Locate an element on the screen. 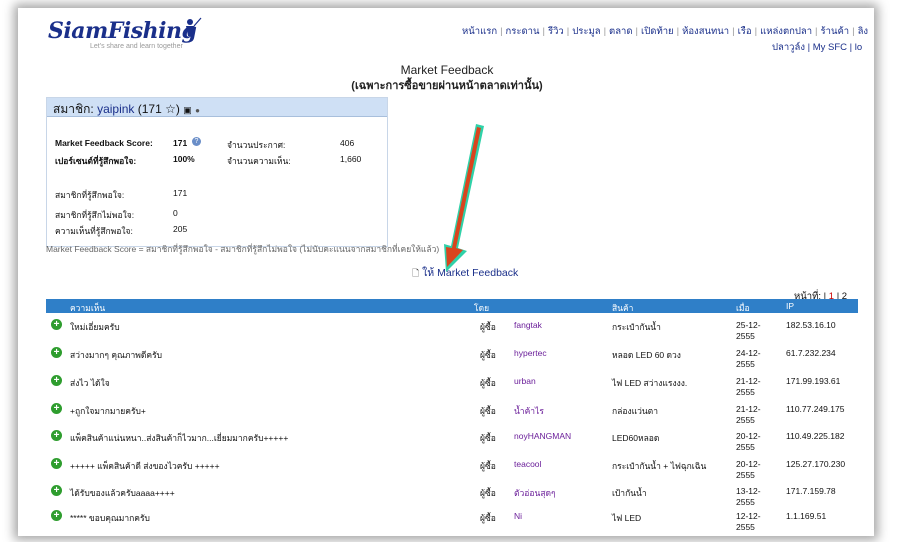  nav-item-spots: แหล่งตกปลา is located at coordinates (786, 31).